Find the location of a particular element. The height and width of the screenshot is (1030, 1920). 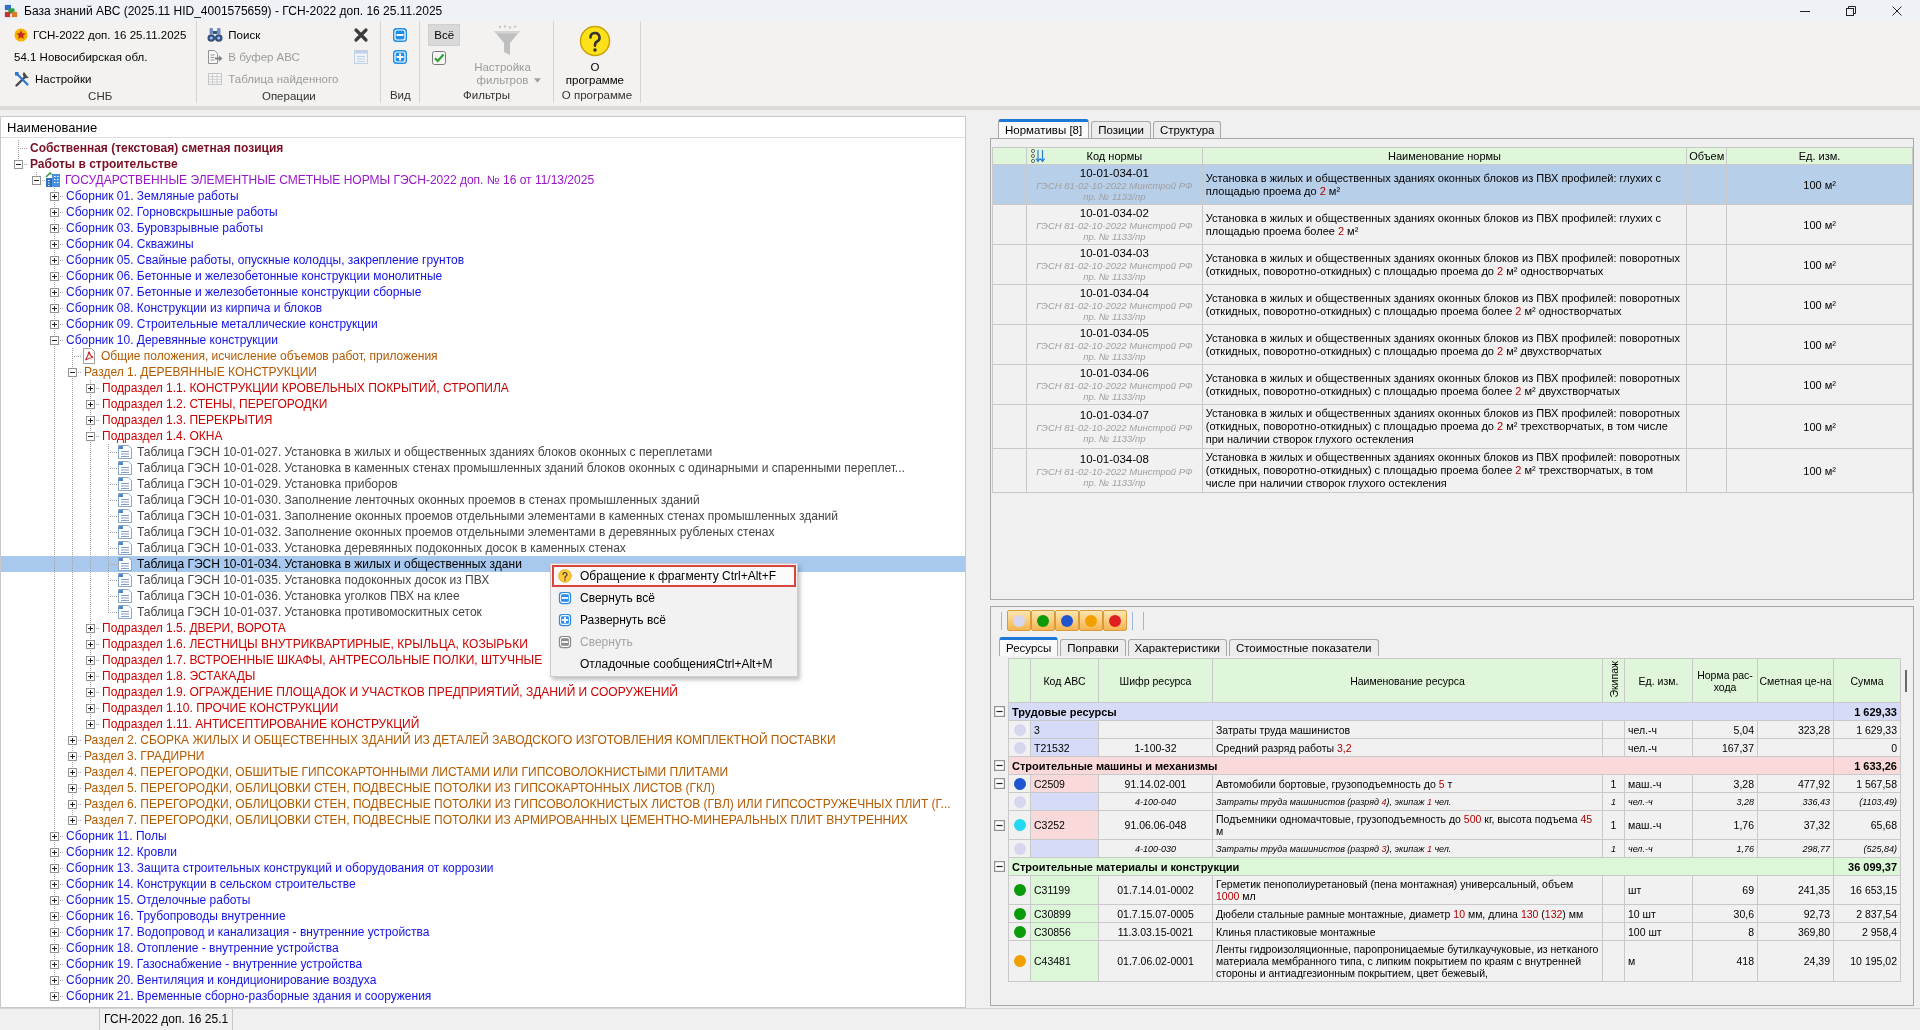

tree-item: Раздел 4. ПЕРЕГОРОДКИ, ОБШИТЫЕ ГИПСОКАРТОННЫМИ ЛИСТАМИ ИЛИ ГИПСОВОЛОКНИСТЫМИ ПЛИТАМИ is located at coordinates (365, 772).